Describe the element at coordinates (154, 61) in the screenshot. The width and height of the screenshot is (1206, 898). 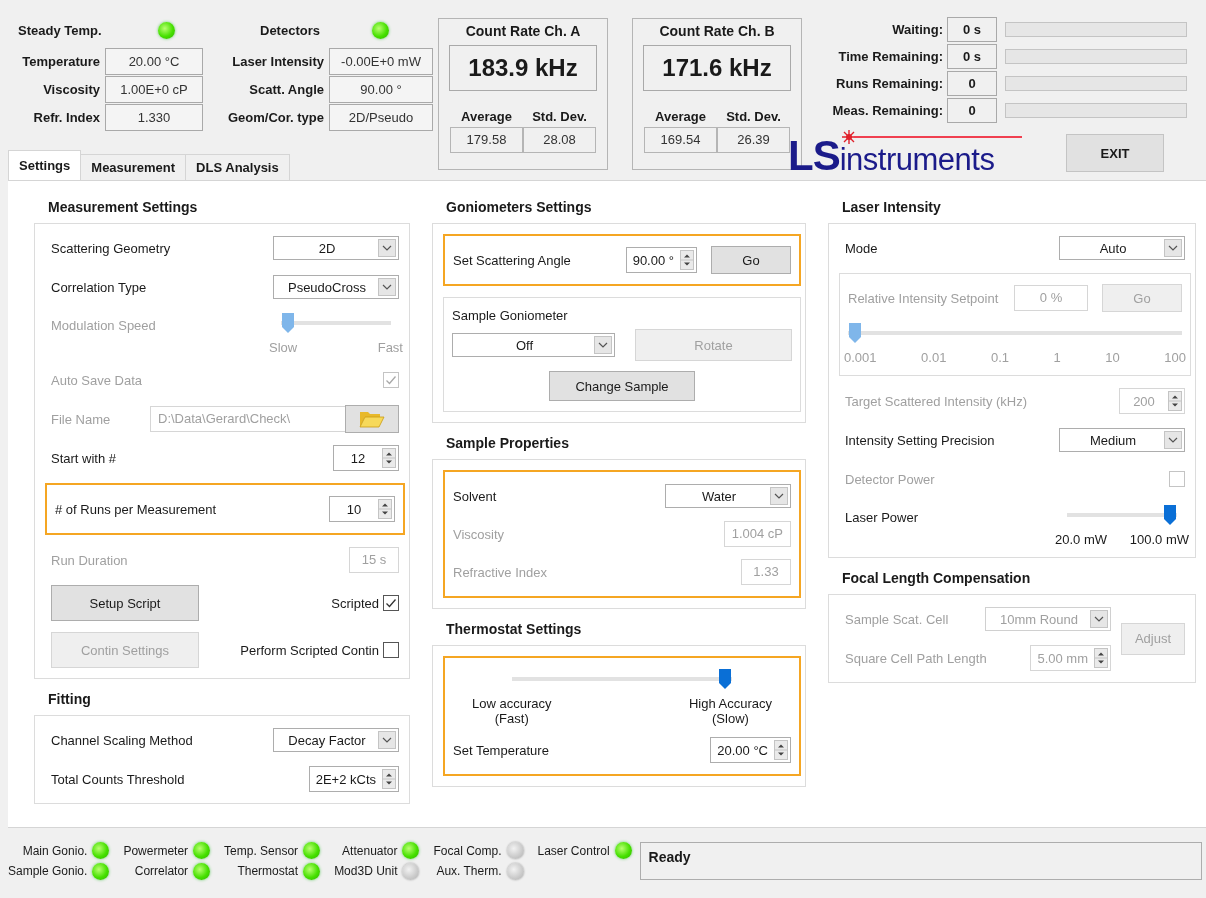
I see `readout-value: 20.00 °C` at that location.